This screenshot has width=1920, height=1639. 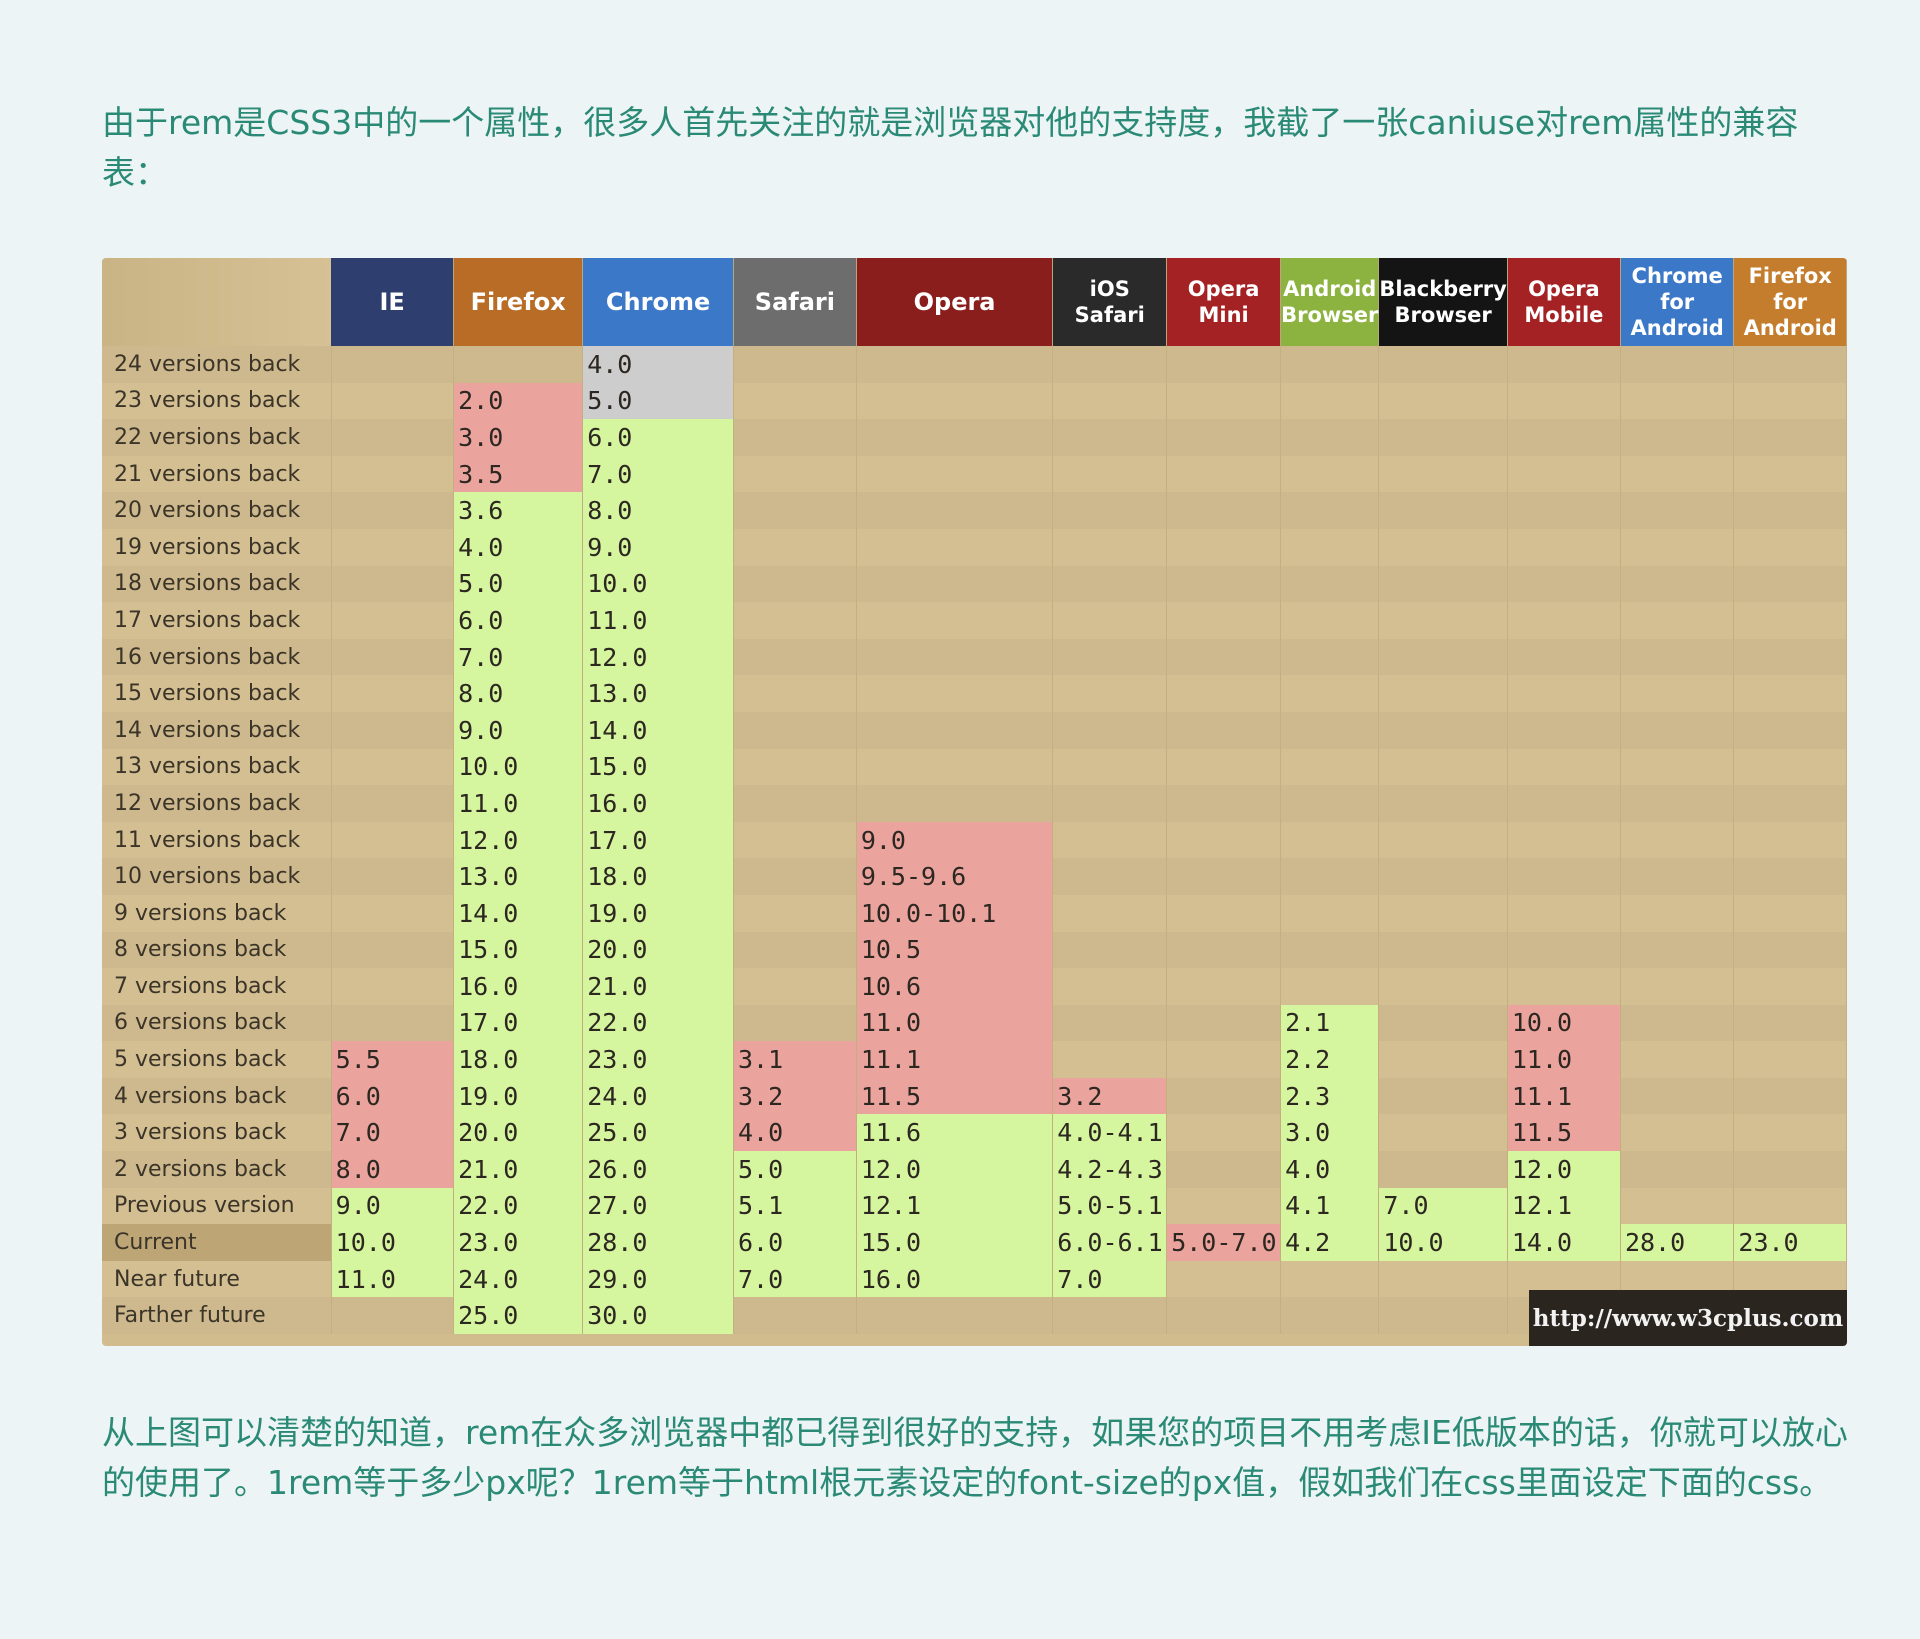 I want to click on version-cell: 23.0, so click(x=518, y=1242).